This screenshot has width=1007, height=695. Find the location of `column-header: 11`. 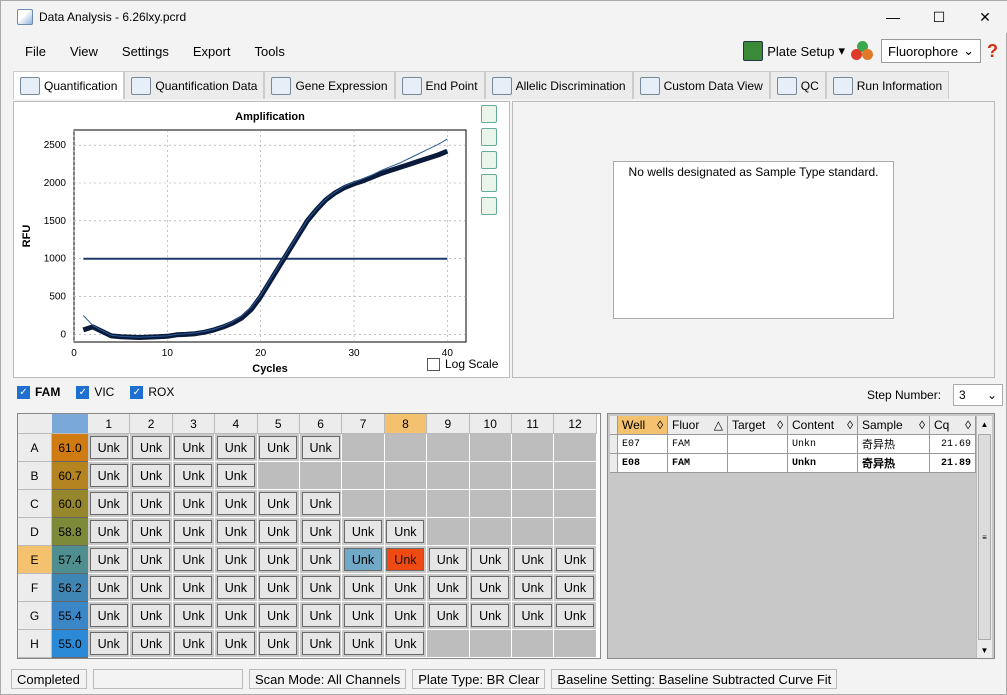

column-header: 11 is located at coordinates (533, 424).